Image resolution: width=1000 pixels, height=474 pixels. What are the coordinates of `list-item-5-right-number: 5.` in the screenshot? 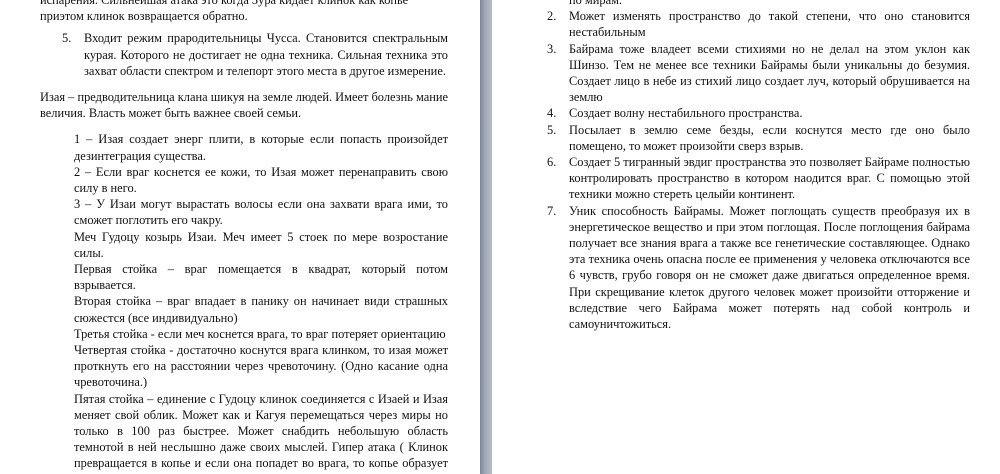 It's located at (552, 129).